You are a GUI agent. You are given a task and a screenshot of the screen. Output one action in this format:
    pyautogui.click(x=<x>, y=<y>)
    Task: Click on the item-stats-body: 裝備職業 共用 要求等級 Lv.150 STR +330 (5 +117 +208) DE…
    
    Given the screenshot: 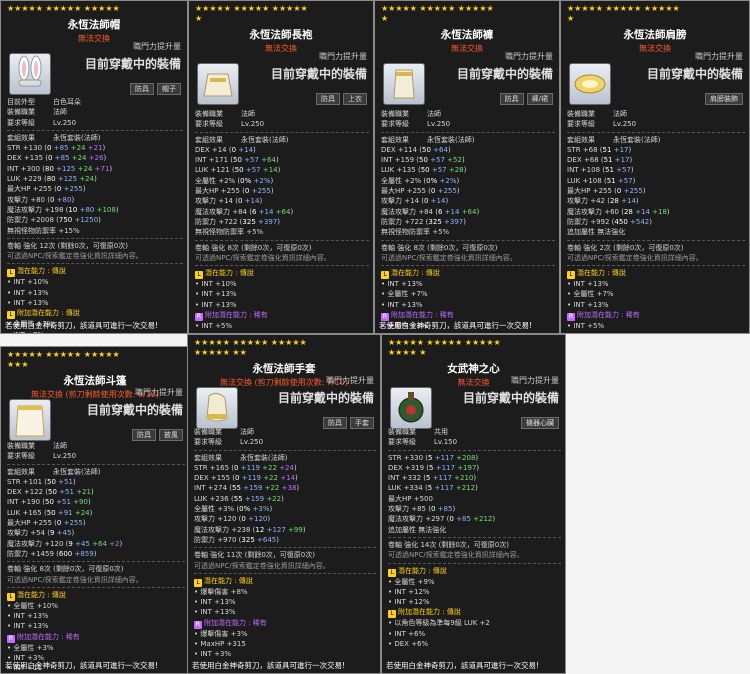 What is the action you would take?
    pyautogui.click(x=474, y=538)
    